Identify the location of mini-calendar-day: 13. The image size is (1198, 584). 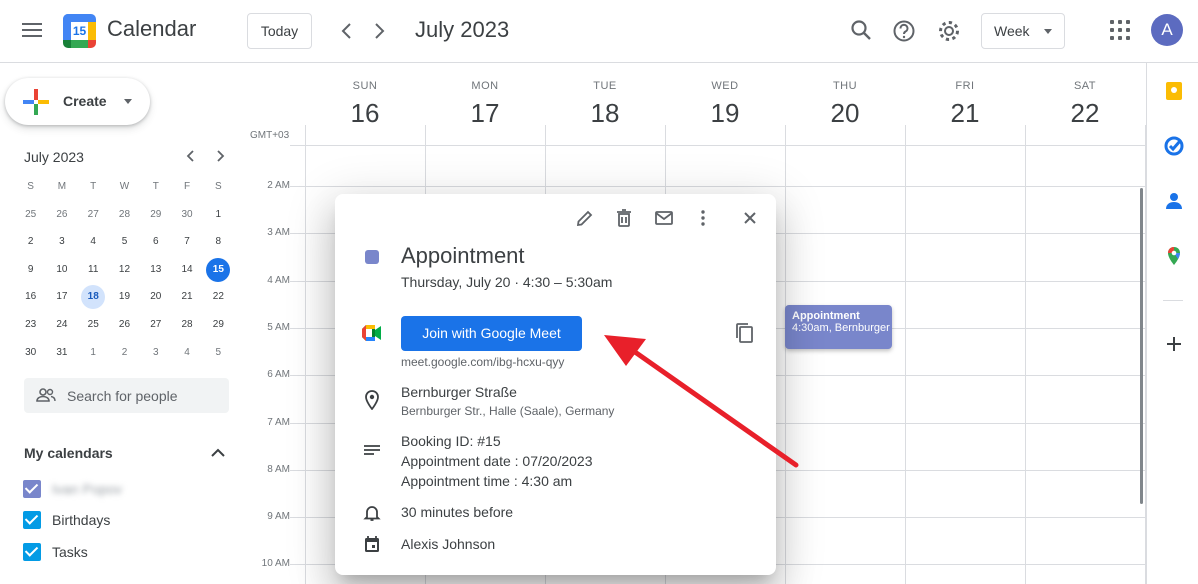
(155, 270).